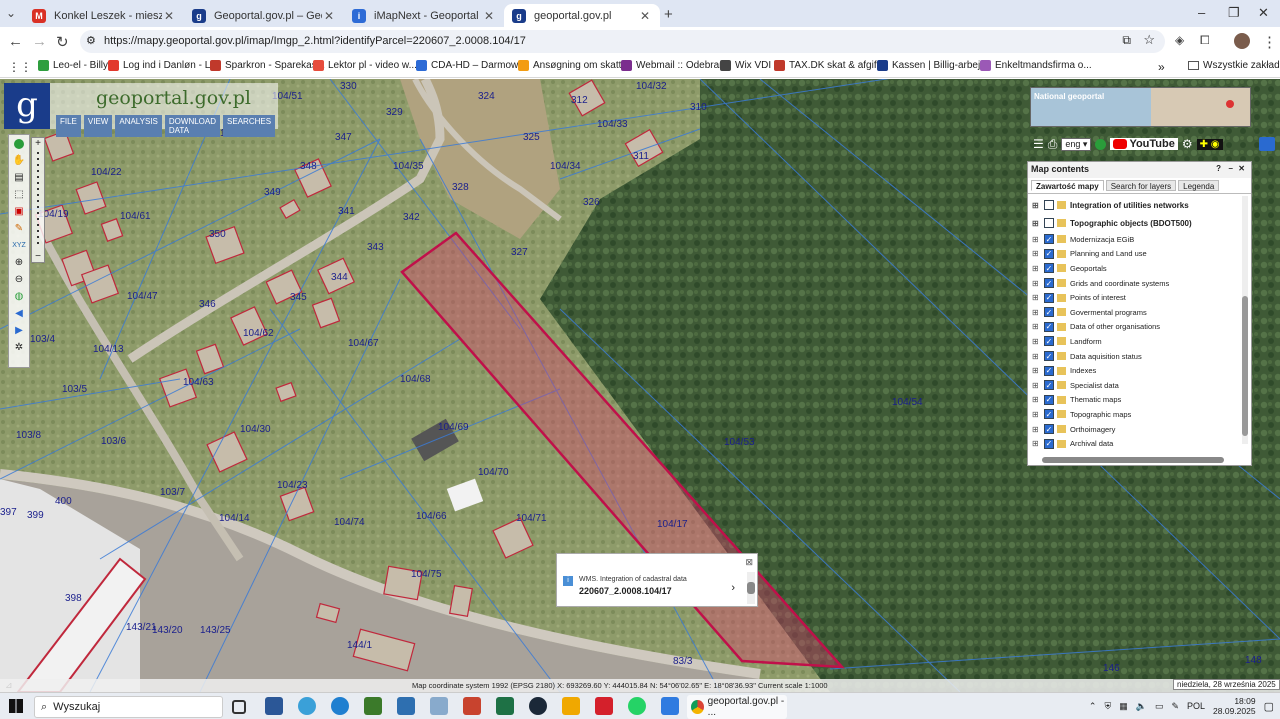 The width and height of the screenshot is (1280, 719). Describe the element at coordinates (19, 245) in the screenshot. I see `xyz-coordinates-icon: XYZ` at that location.